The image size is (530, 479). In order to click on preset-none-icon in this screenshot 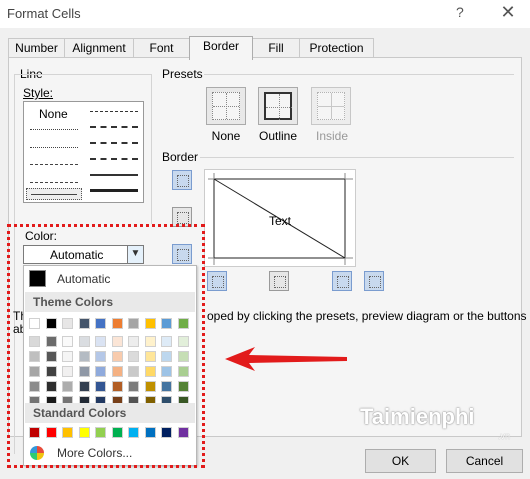, I will do `click(226, 106)`.